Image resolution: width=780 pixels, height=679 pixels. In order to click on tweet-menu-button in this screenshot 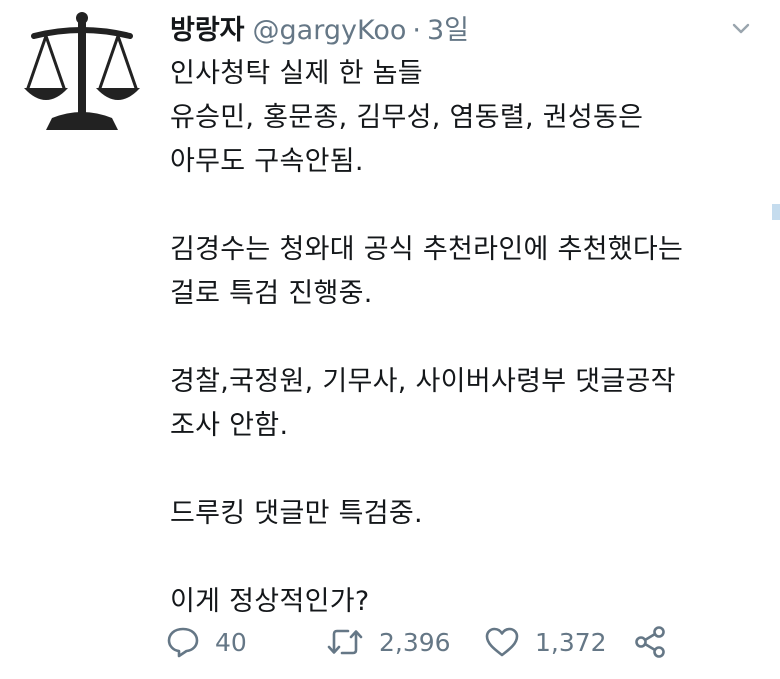, I will do `click(741, 29)`.